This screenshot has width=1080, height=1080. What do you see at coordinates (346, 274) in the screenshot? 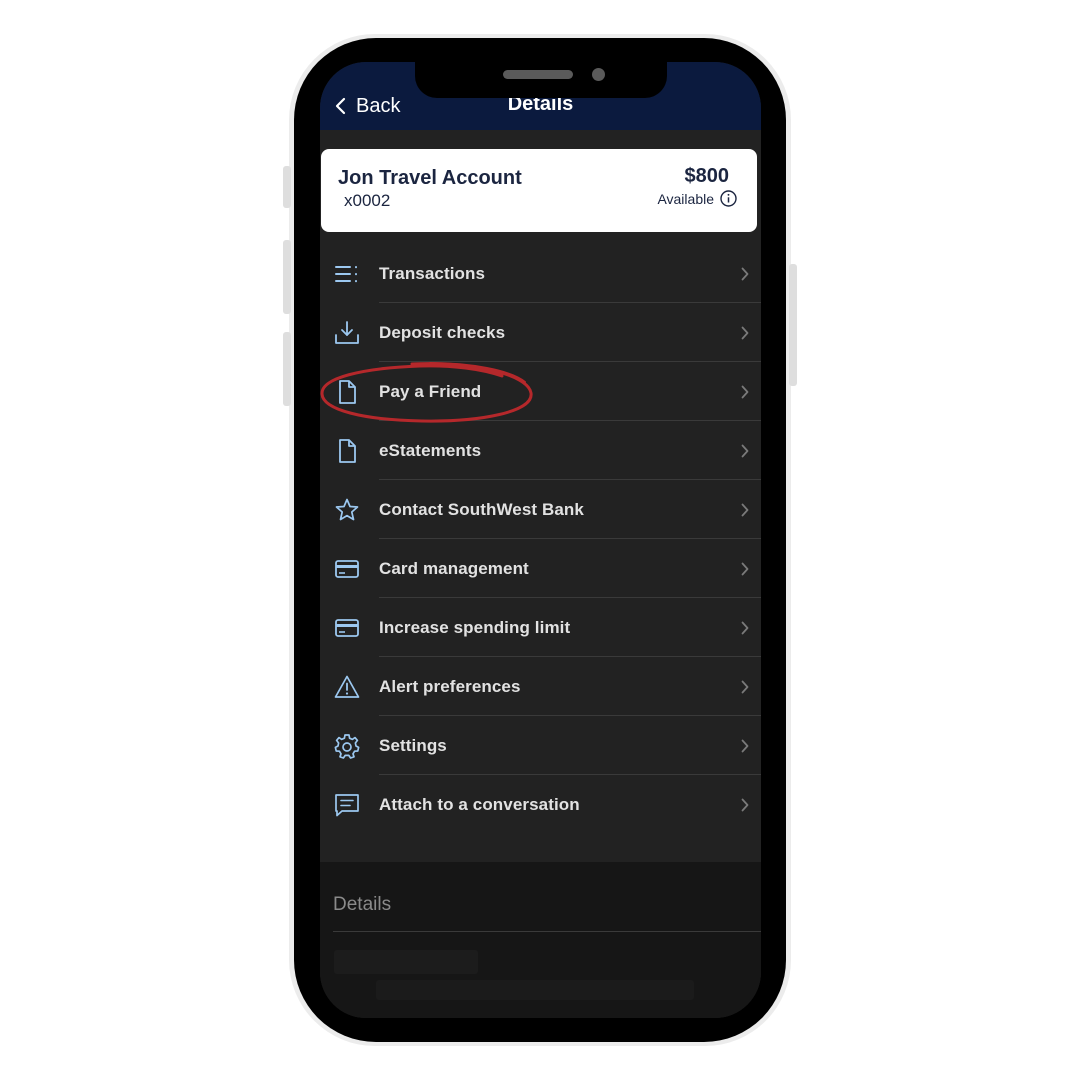
I see `list-icon` at bounding box center [346, 274].